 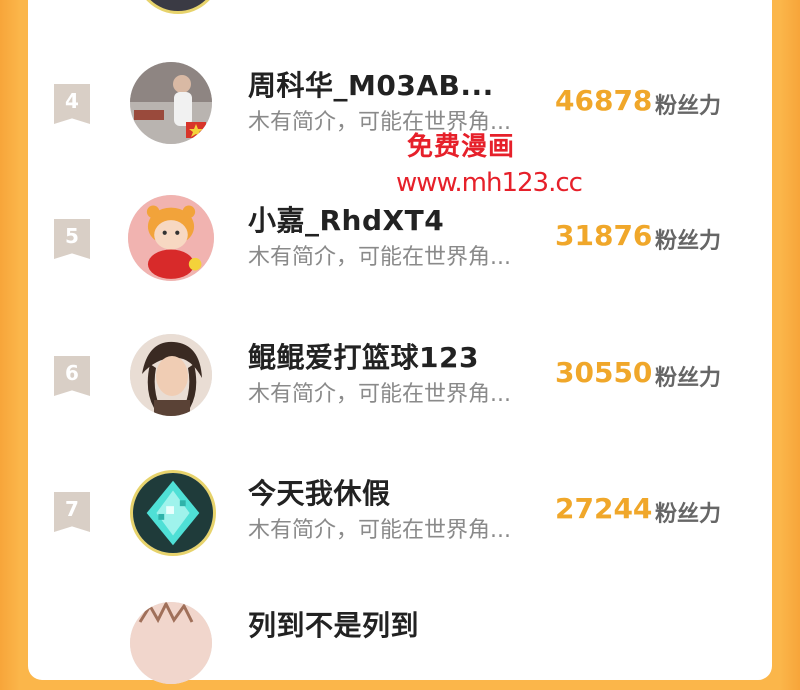 What do you see at coordinates (604, 100) in the screenshot?
I see `fan-power-count: 46878` at bounding box center [604, 100].